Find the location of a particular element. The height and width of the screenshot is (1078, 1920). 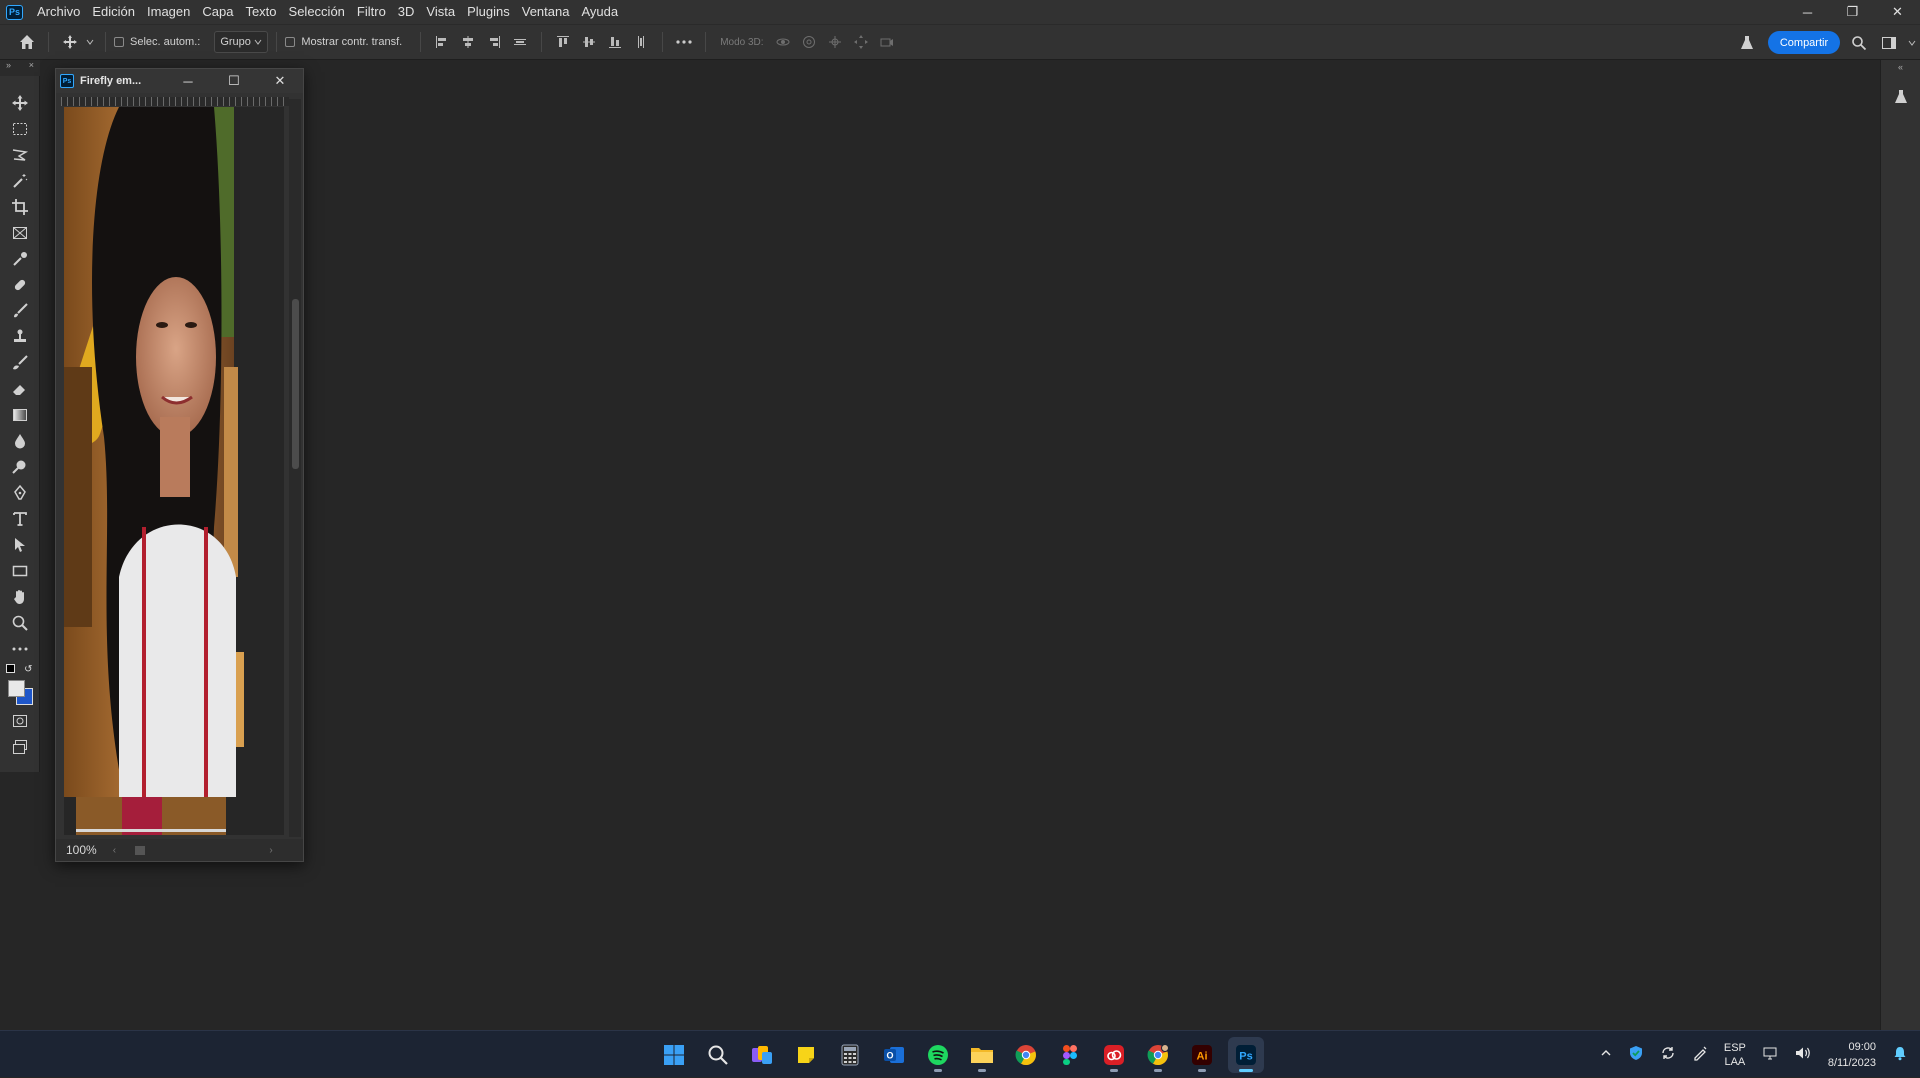

pen-tool is located at coordinates (20, 493).